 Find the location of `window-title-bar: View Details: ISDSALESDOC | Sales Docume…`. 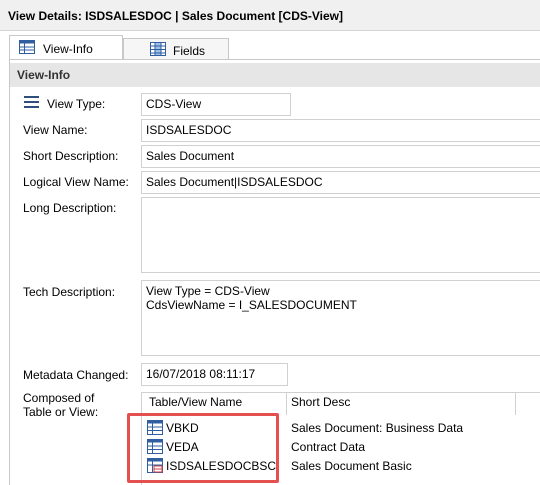

window-title-bar: View Details: ISDSALESDOC | Sales Docume… is located at coordinates (270, 15).